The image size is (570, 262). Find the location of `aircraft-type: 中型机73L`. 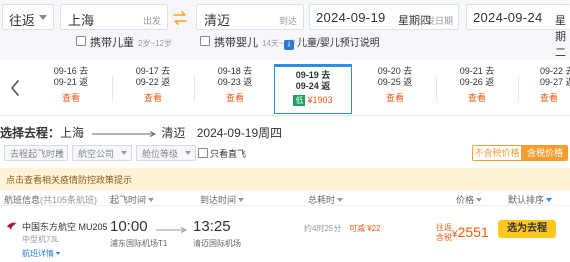

aircraft-type: 中型机73L is located at coordinates (40, 239).